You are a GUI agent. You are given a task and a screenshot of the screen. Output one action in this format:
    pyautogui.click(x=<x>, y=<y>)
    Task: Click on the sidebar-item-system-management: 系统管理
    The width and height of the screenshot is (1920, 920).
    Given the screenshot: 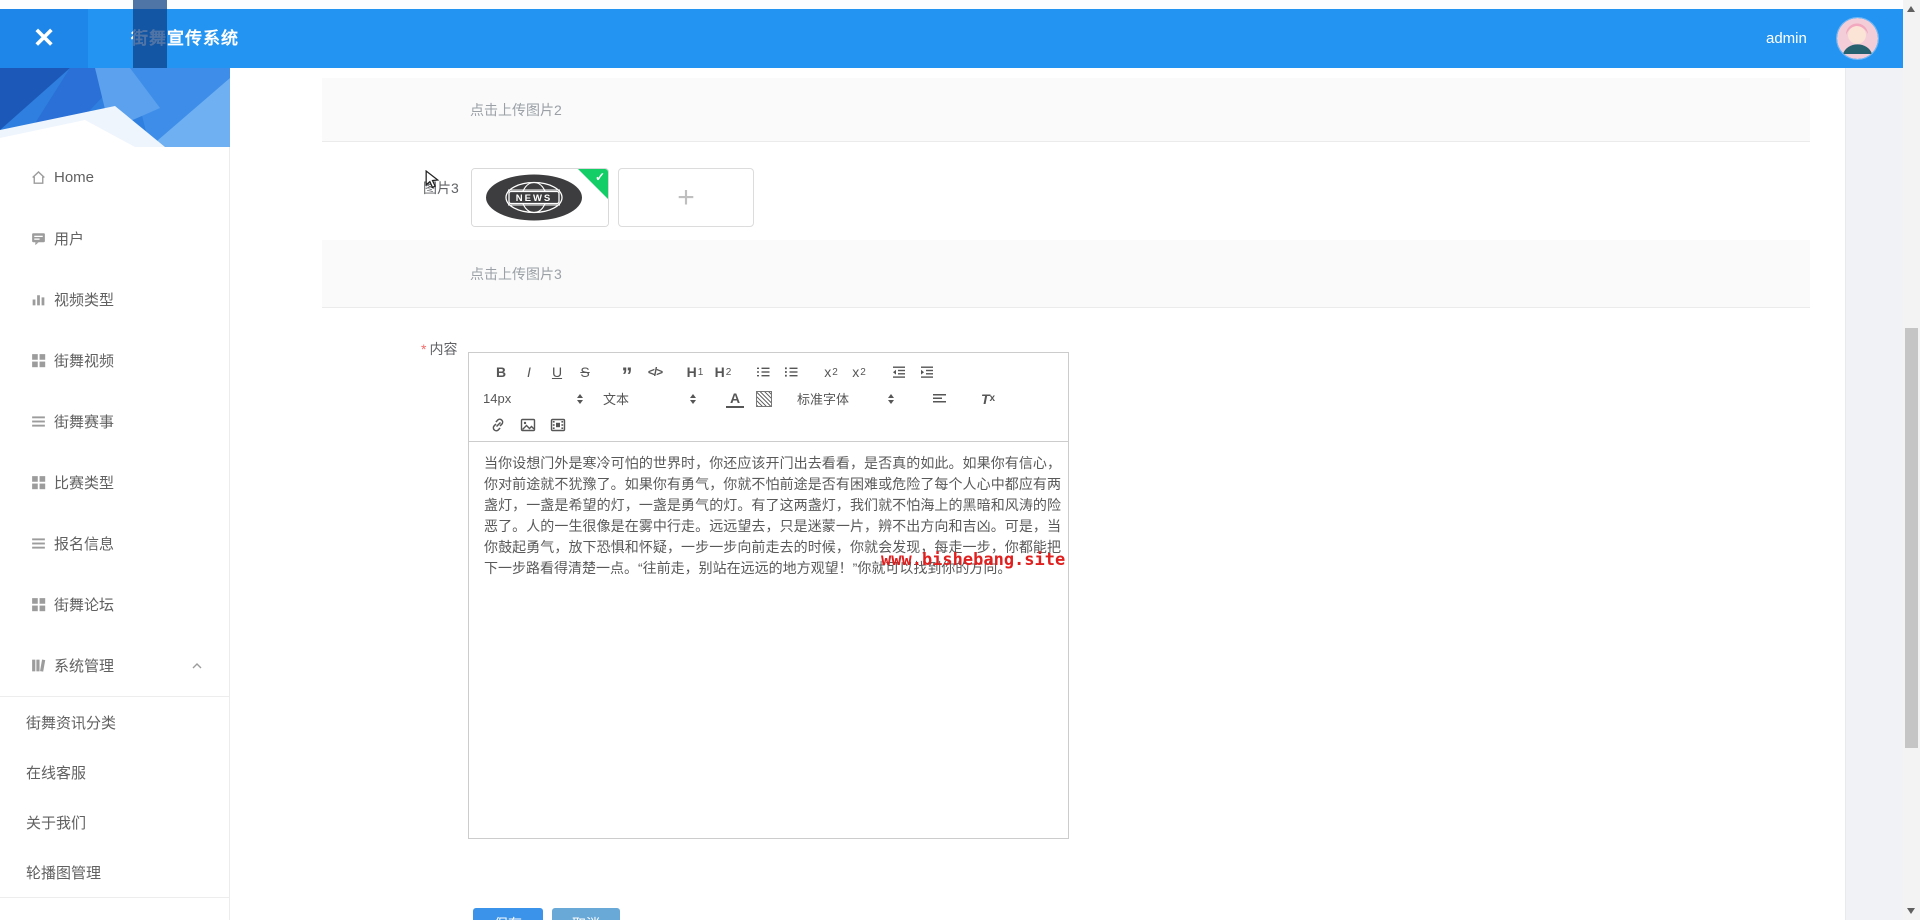 What is the action you would take?
    pyautogui.click(x=114, y=665)
    